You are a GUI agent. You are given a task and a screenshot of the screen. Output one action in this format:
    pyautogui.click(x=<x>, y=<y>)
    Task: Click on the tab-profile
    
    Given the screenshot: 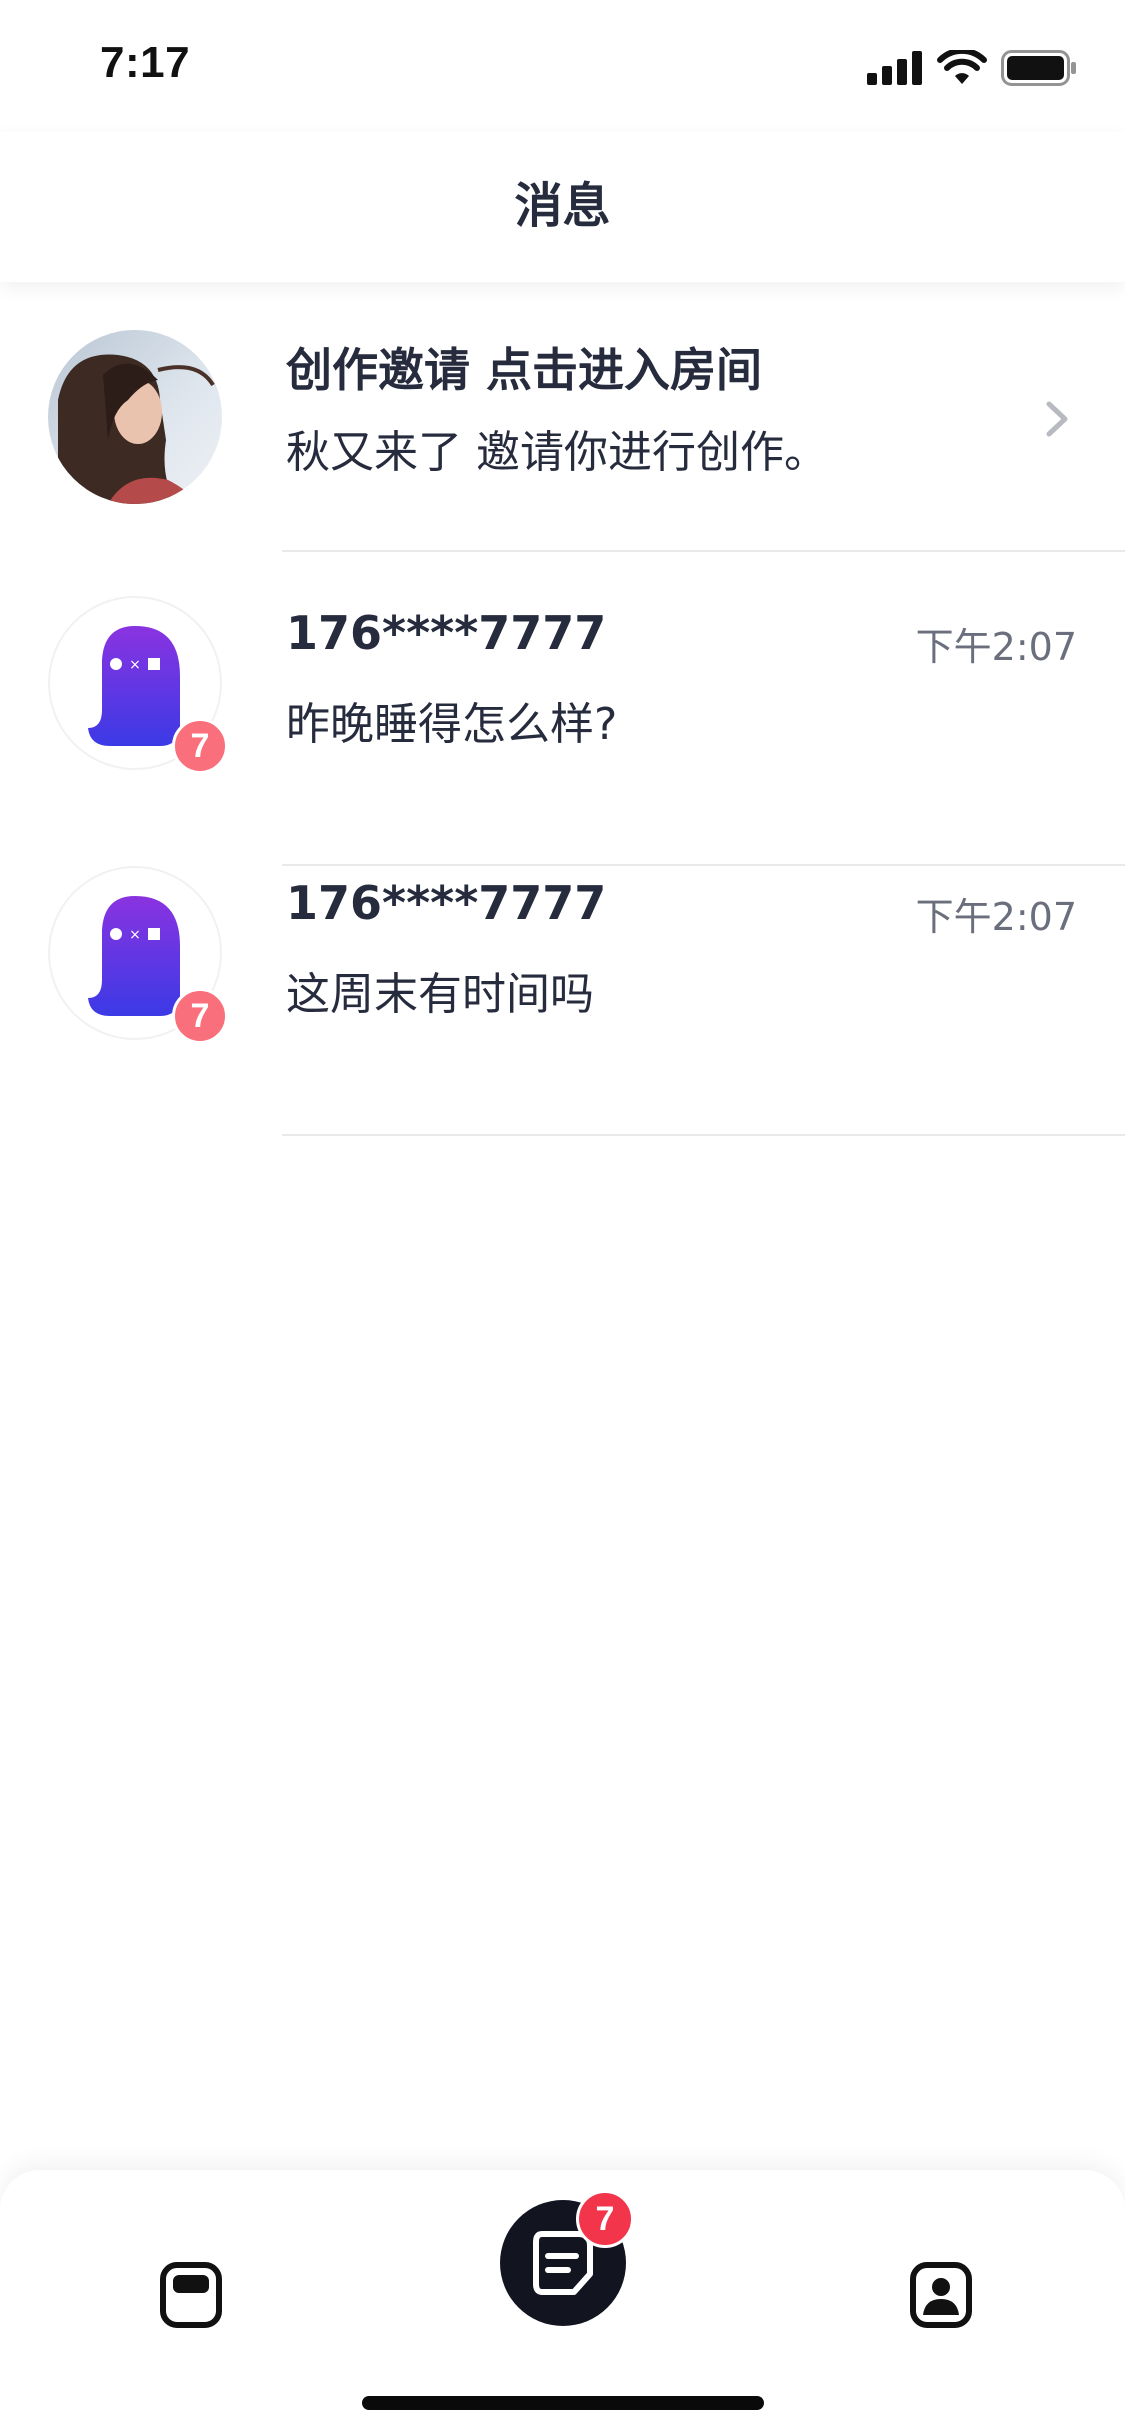 What is the action you would take?
    pyautogui.click(x=941, y=2295)
    